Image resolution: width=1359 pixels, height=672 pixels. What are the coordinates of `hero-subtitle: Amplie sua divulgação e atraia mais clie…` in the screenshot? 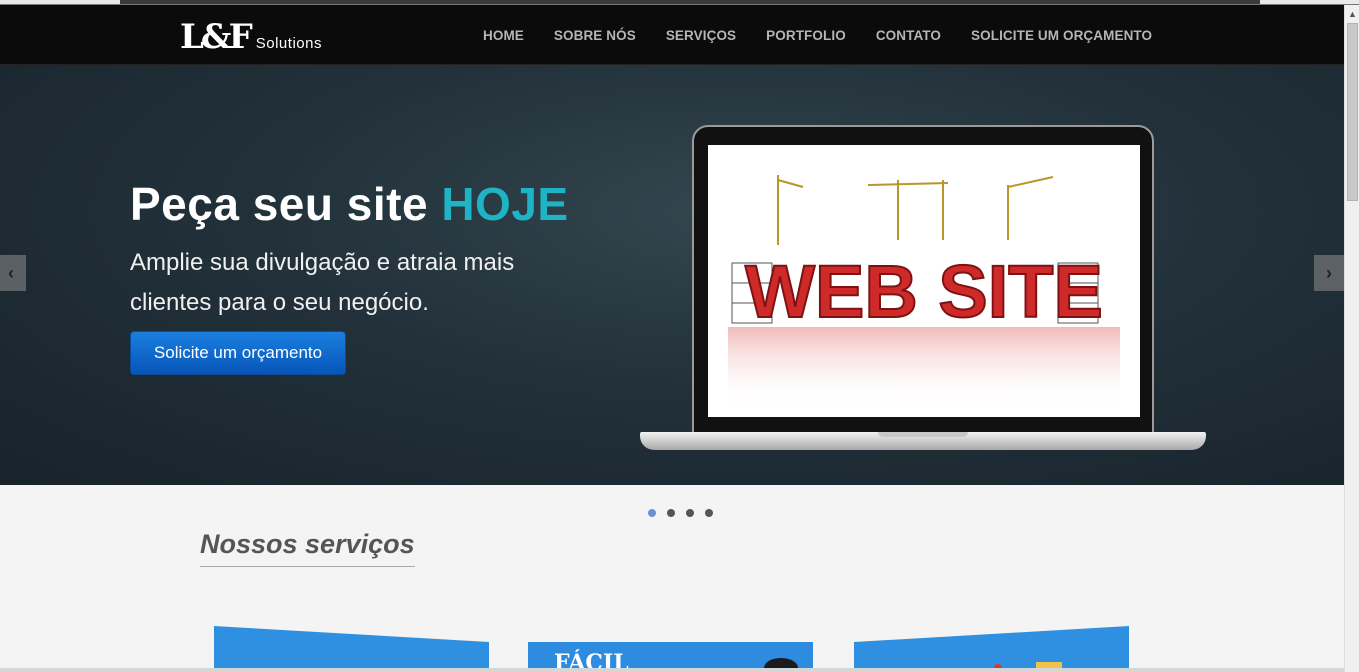 It's located at (322, 282).